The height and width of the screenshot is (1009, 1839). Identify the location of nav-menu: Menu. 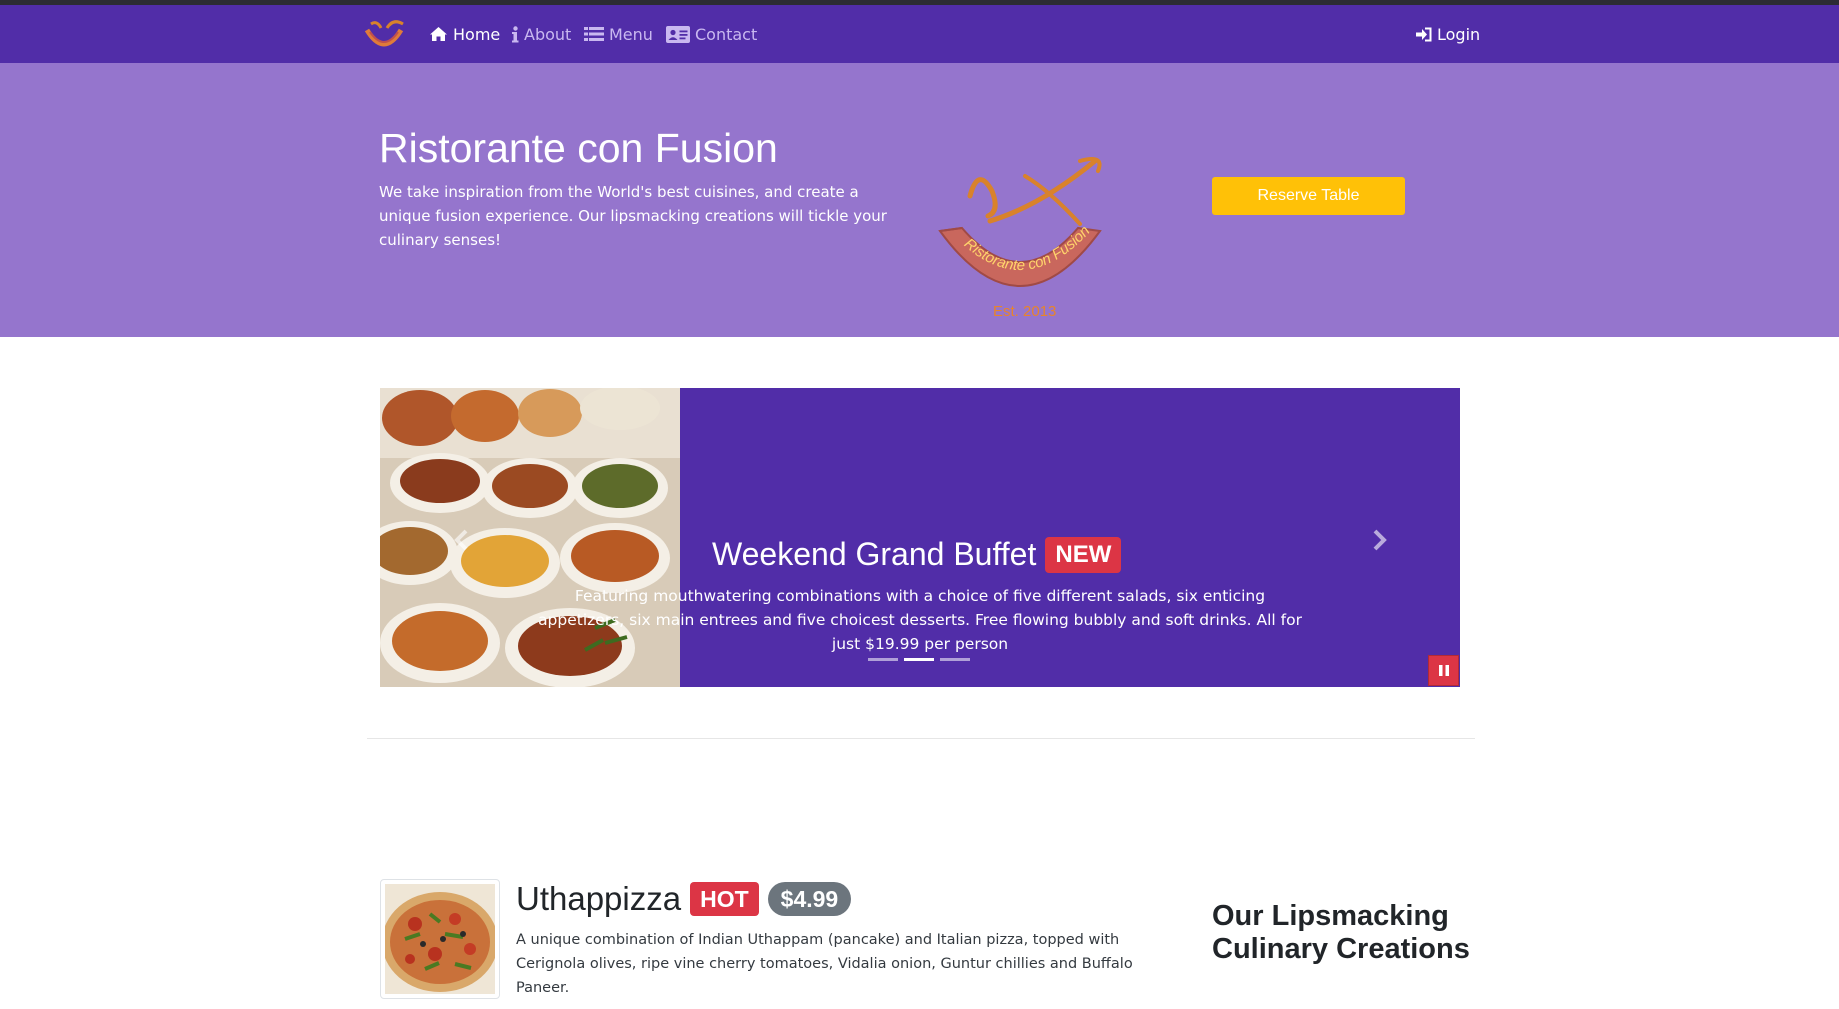
(618, 34).